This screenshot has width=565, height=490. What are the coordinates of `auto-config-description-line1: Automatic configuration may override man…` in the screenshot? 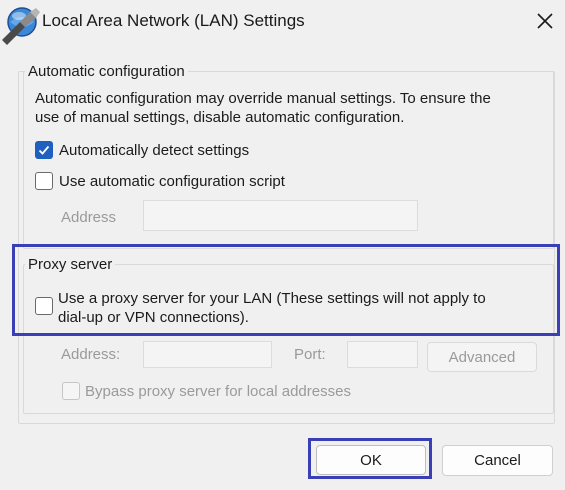 It's located at (263, 98).